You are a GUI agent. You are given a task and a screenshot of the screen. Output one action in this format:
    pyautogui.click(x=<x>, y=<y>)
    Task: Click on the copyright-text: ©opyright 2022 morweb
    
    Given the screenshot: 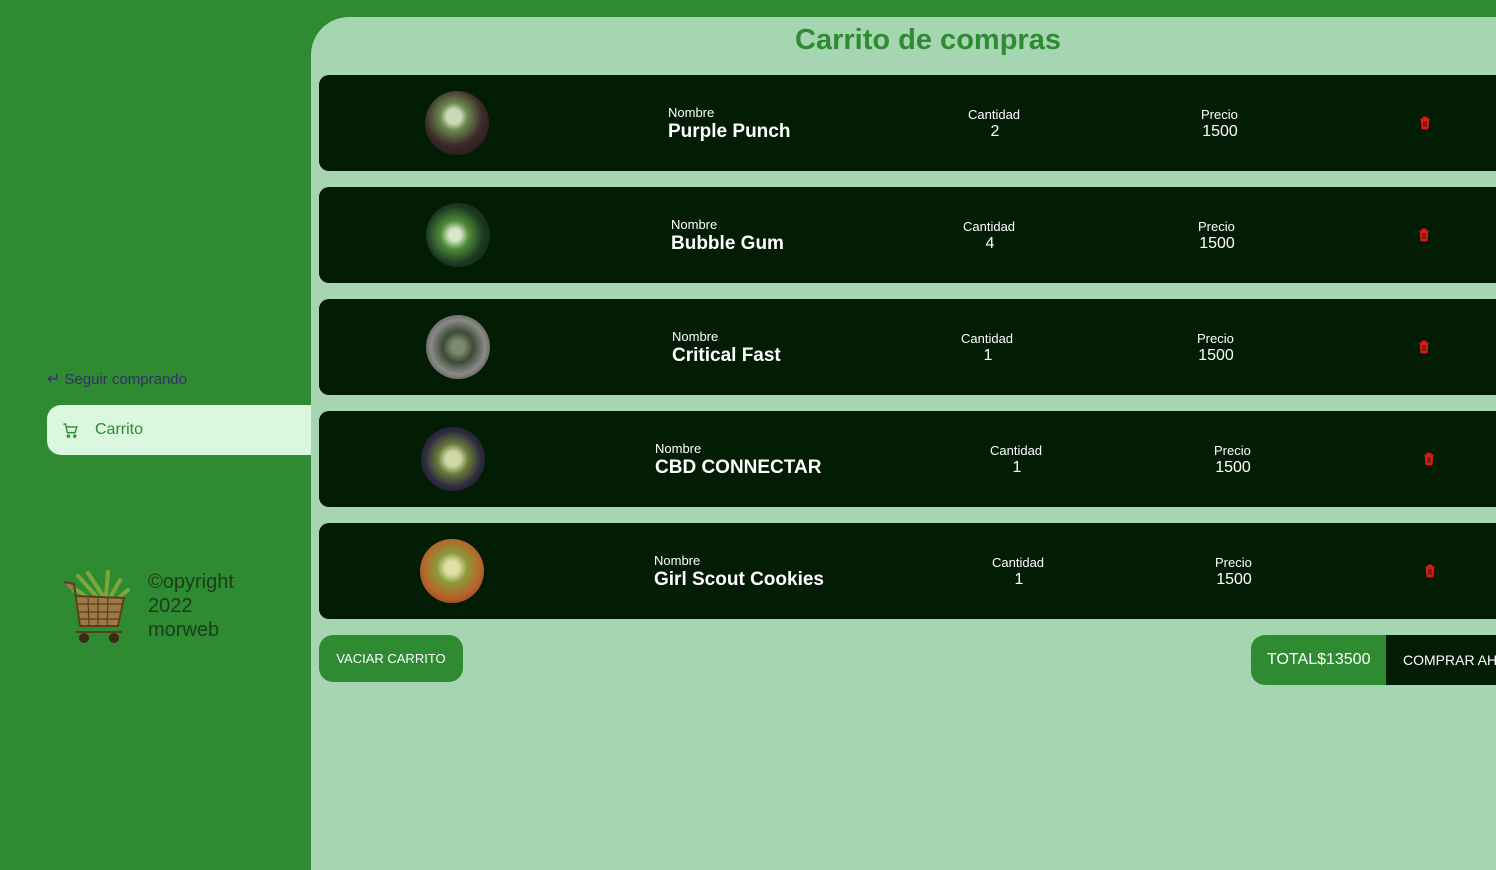 What is the action you would take?
    pyautogui.click(x=191, y=606)
    